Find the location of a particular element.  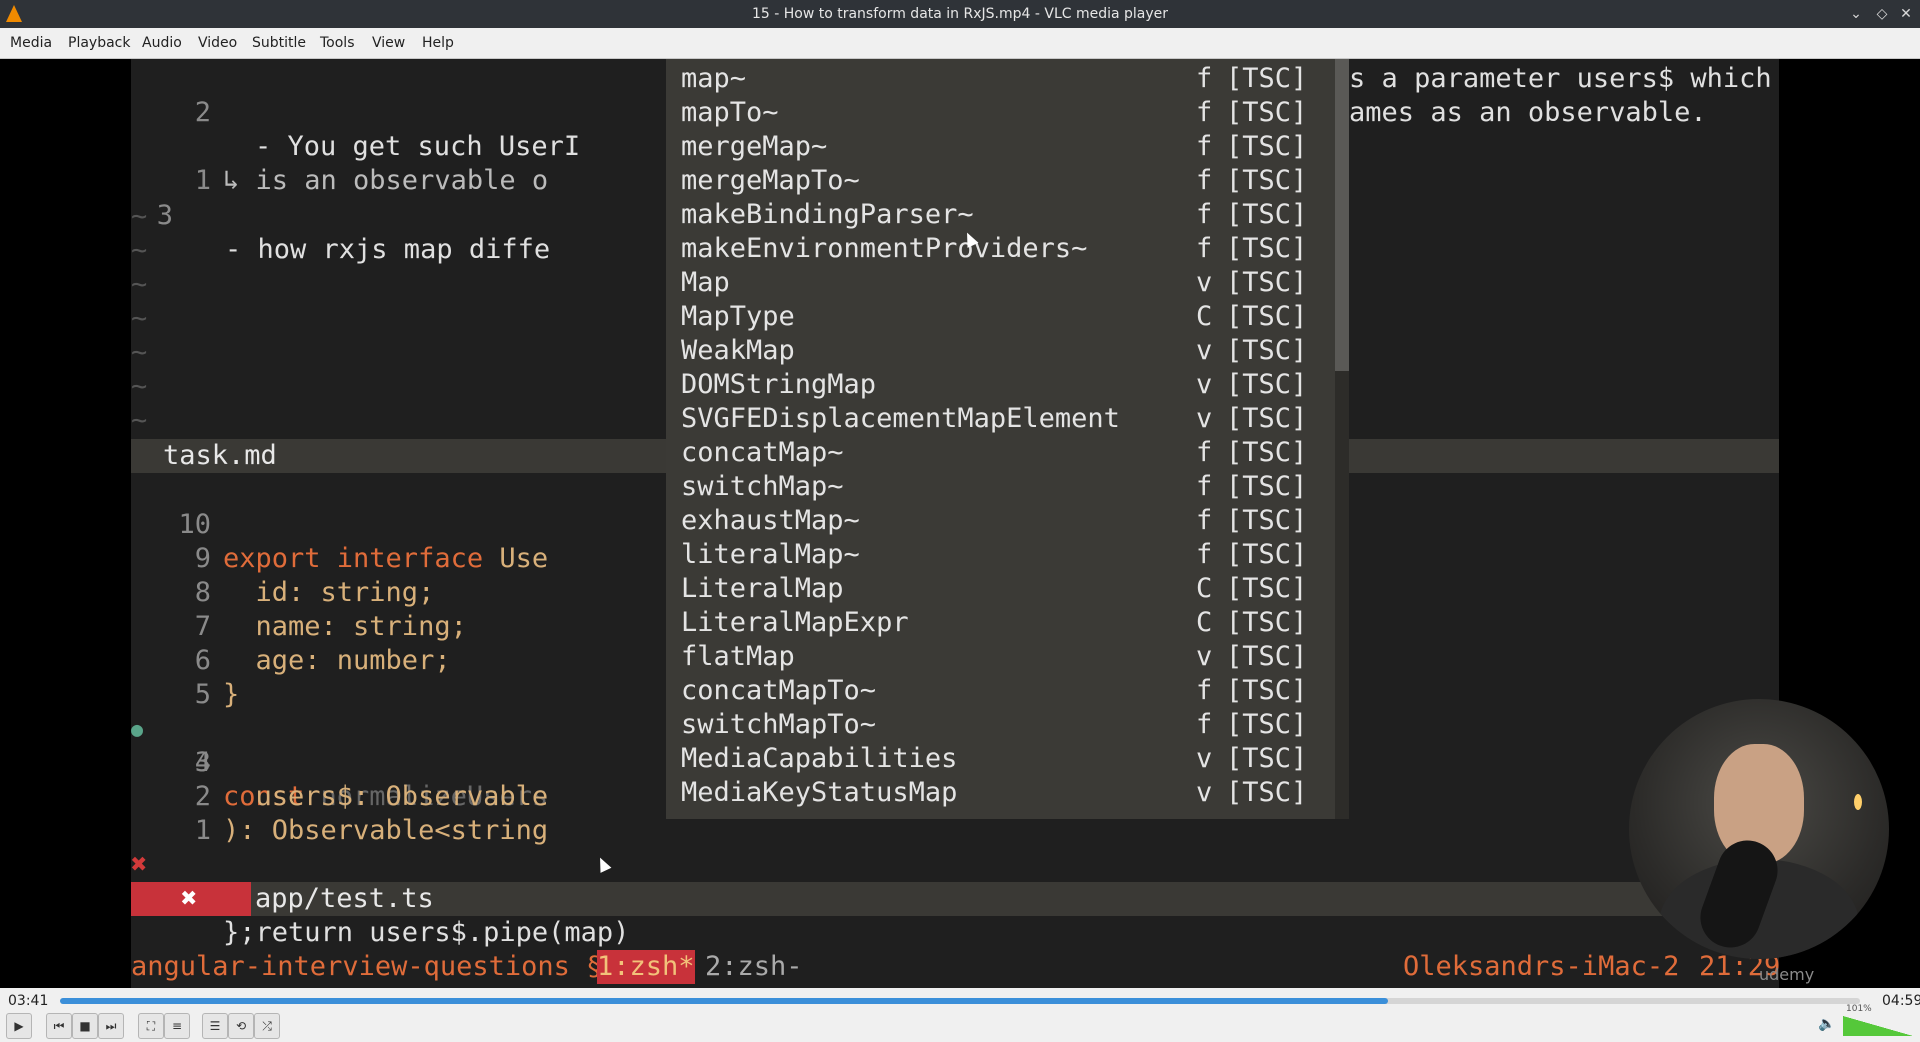

menu-help: Help is located at coordinates (438, 43).